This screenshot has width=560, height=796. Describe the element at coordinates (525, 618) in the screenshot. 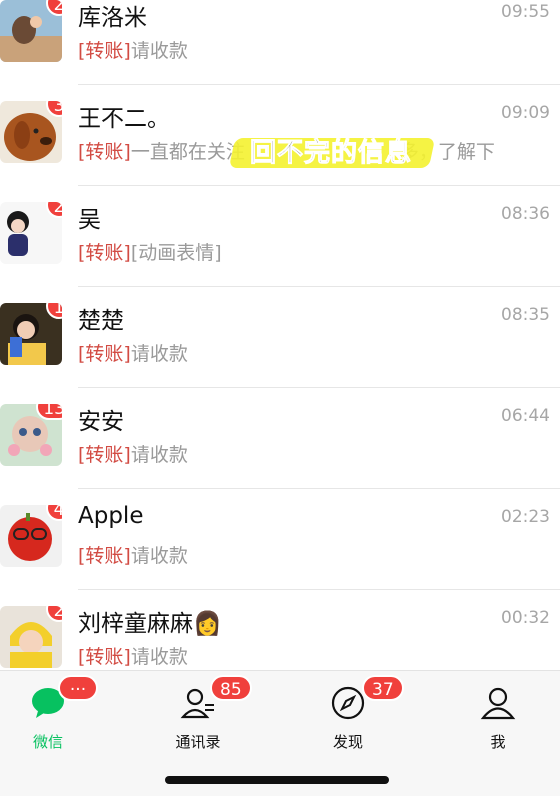

I see `chat-time: 00:32` at that location.